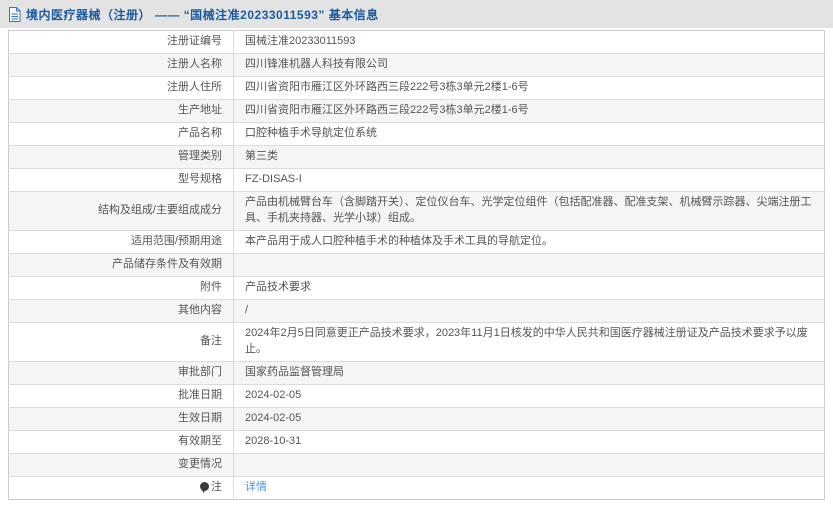 The height and width of the screenshot is (515, 833). What do you see at coordinates (121, 418) in the screenshot?
I see `row-label: 生效日期` at bounding box center [121, 418].